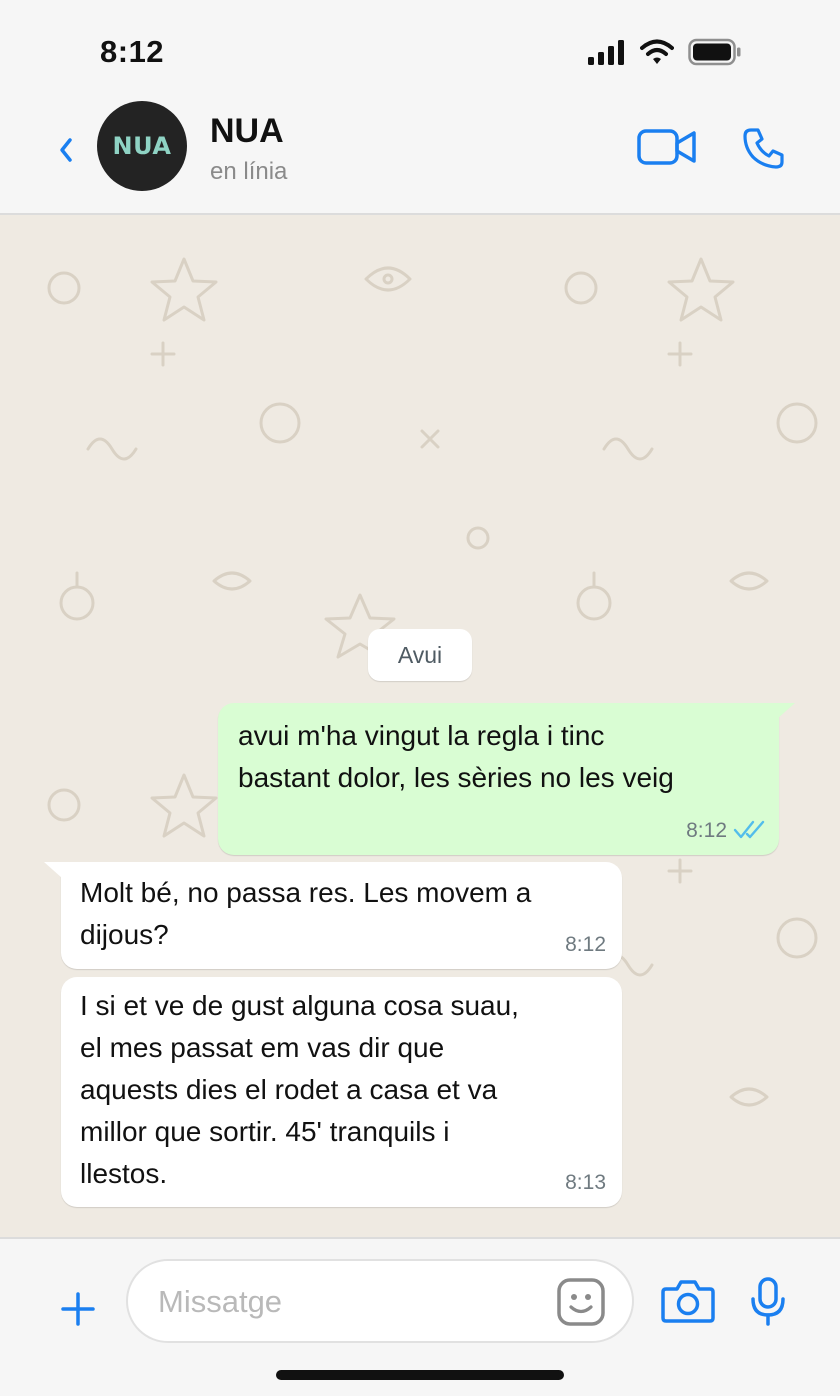  What do you see at coordinates (420, 50) in the screenshot?
I see `status-bar: 8:12` at bounding box center [420, 50].